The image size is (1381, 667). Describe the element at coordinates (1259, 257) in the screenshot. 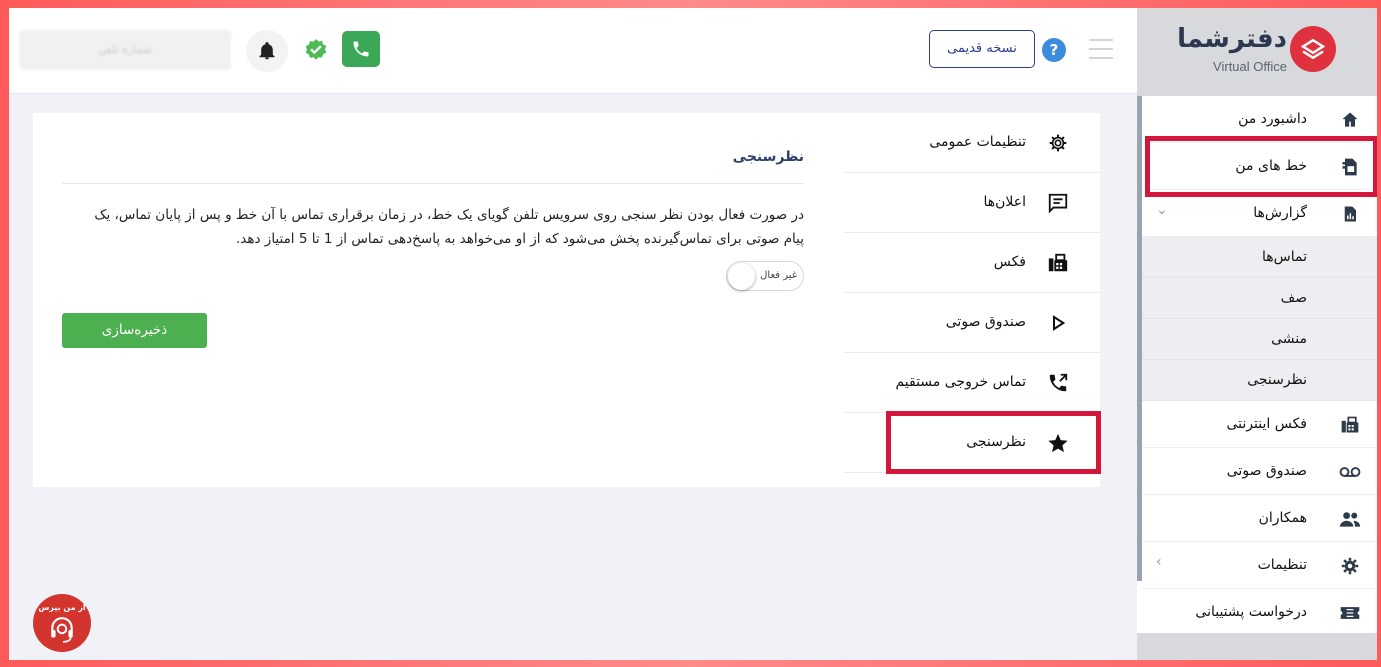

I see `sidebar-subitem-calls: تماس‌ها` at that location.